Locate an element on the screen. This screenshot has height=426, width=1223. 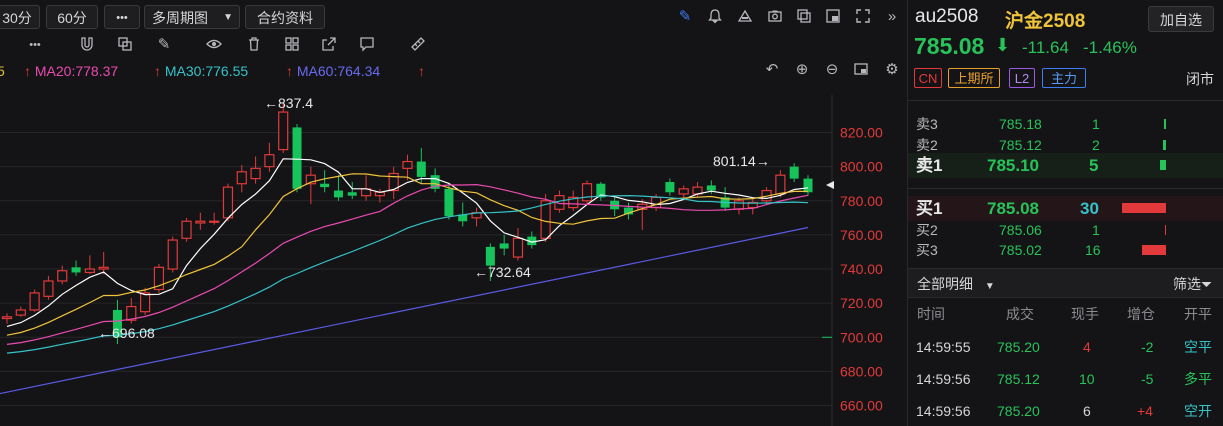
grid-icon is located at coordinates (292, 46).